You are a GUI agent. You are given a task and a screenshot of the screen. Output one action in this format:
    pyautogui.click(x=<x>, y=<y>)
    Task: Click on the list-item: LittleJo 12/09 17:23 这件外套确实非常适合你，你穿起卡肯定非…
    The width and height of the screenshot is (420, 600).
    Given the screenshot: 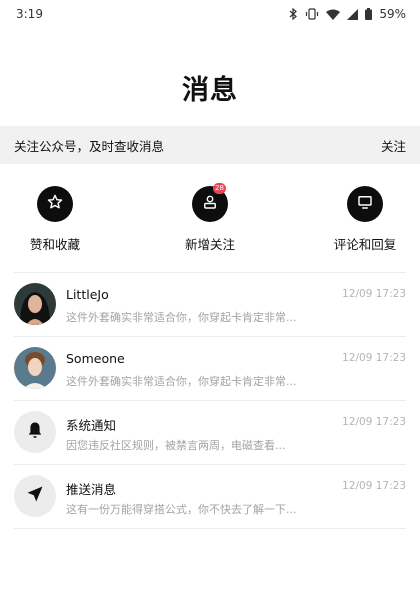 What is the action you would take?
    pyautogui.click(x=210, y=305)
    